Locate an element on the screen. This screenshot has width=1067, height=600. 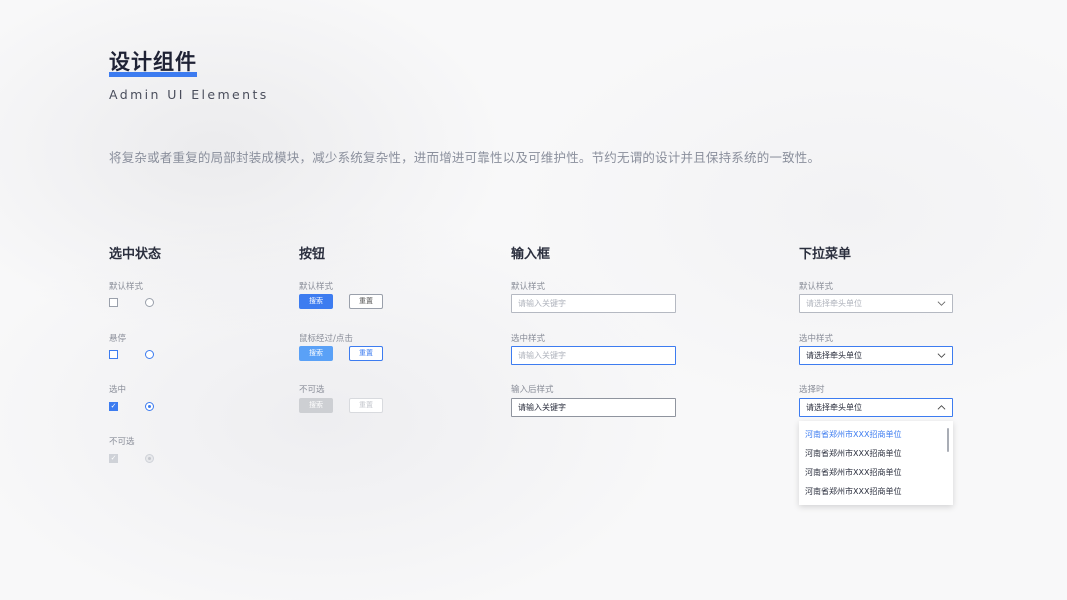
buttons-disabled-label: 不可选 is located at coordinates (312, 390).